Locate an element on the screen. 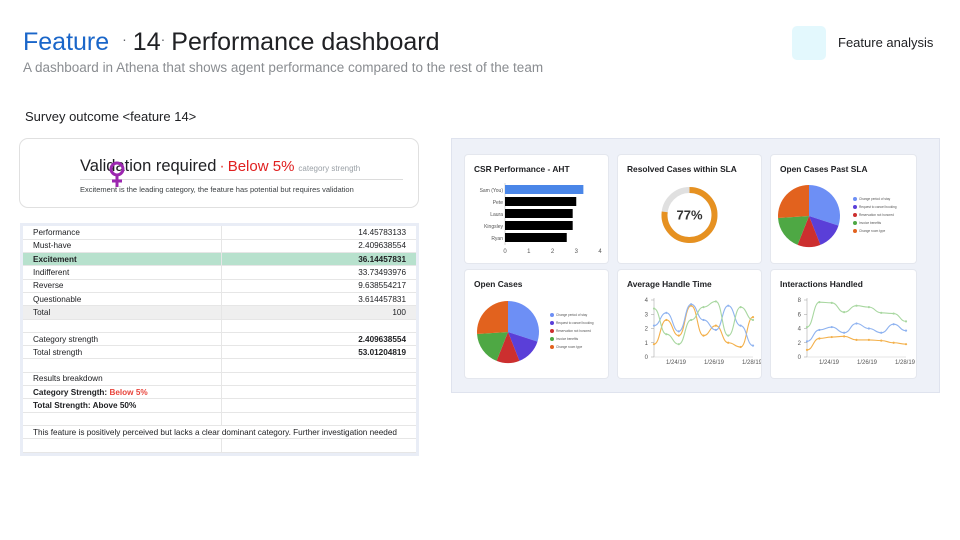 The height and width of the screenshot is (540, 960). card-resolved-sla: Resolved Cases within SLA 77% is located at coordinates (689, 209).